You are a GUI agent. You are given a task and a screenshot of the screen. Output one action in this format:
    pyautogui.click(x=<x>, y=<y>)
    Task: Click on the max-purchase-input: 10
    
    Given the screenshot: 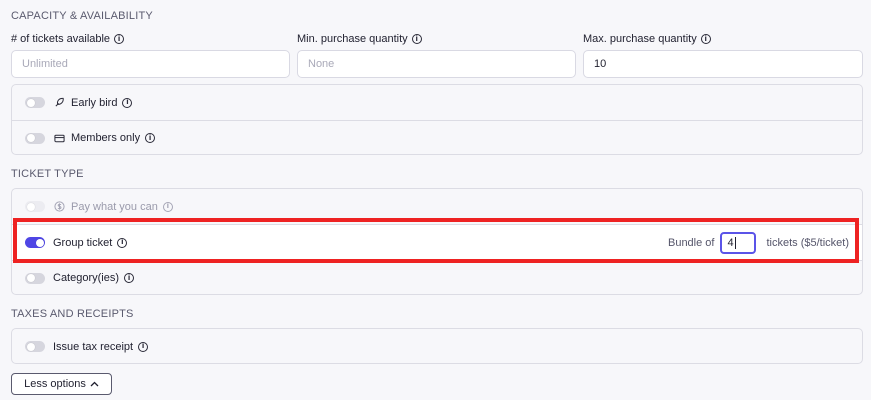 What is the action you would take?
    pyautogui.click(x=723, y=64)
    